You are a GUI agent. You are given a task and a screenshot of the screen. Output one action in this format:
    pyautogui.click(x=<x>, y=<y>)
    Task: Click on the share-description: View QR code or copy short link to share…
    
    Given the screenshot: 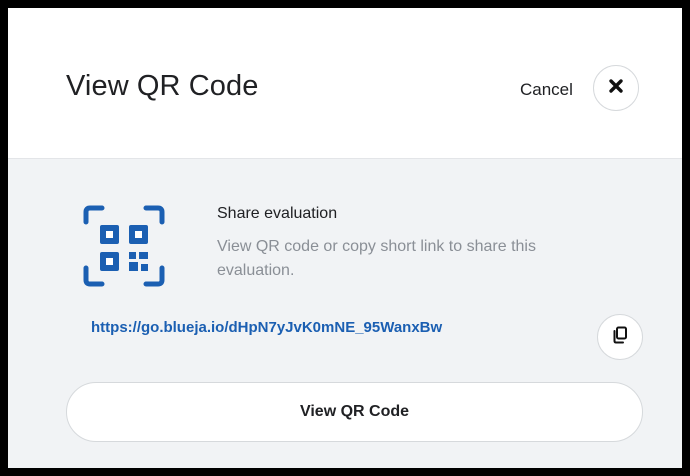 What is the action you would take?
    pyautogui.click(x=376, y=258)
    